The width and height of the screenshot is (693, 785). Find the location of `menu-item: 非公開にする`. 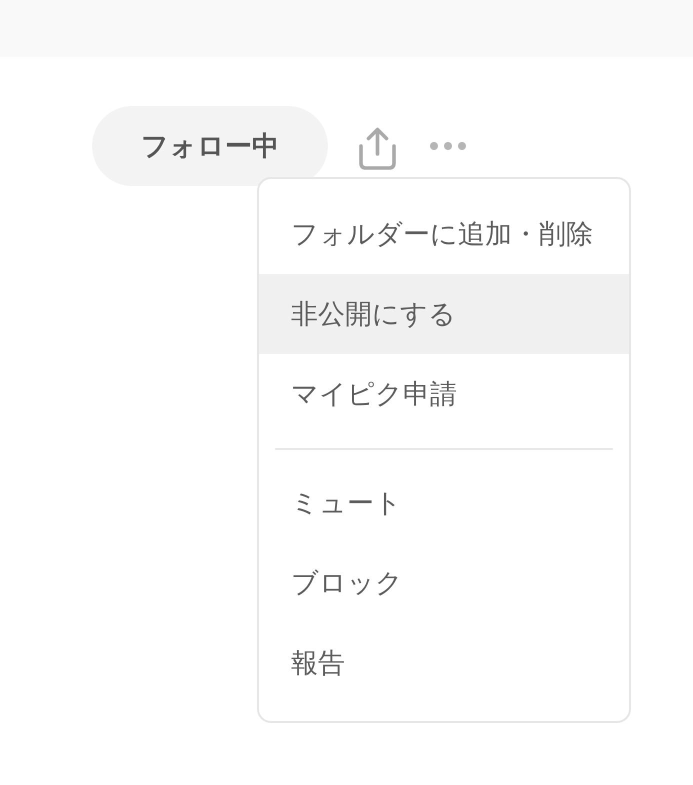

menu-item: 非公開にする is located at coordinates (444, 314).